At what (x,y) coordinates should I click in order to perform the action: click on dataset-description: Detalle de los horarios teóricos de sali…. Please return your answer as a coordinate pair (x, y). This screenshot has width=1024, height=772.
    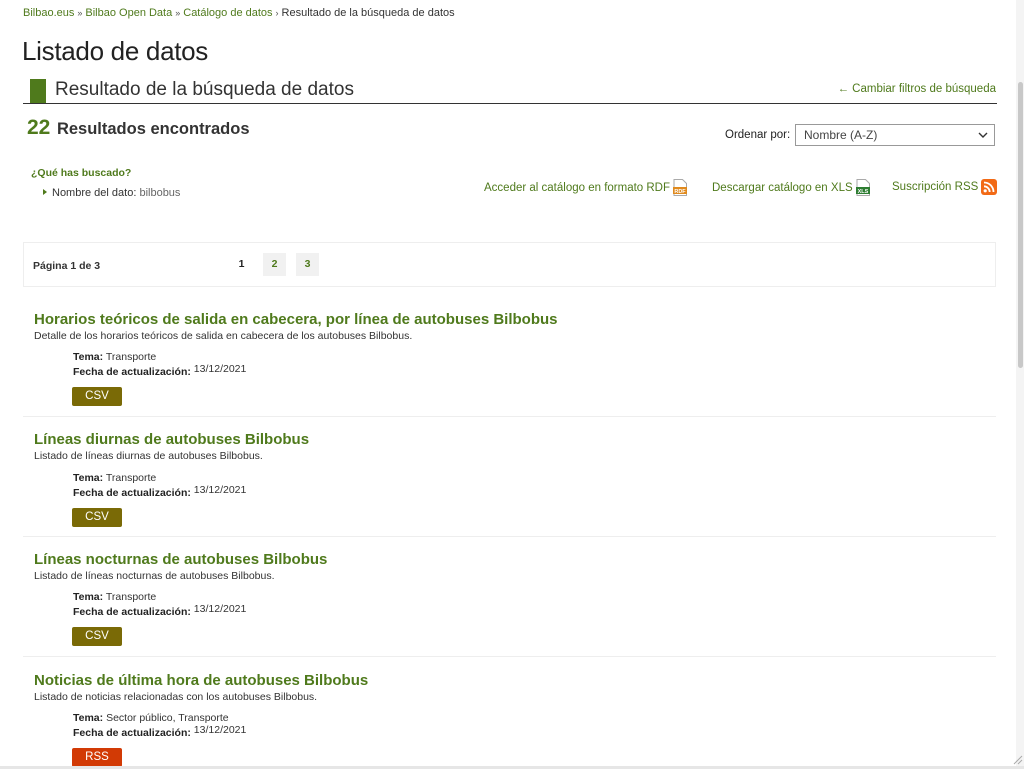
    Looking at the image, I should click on (223, 336).